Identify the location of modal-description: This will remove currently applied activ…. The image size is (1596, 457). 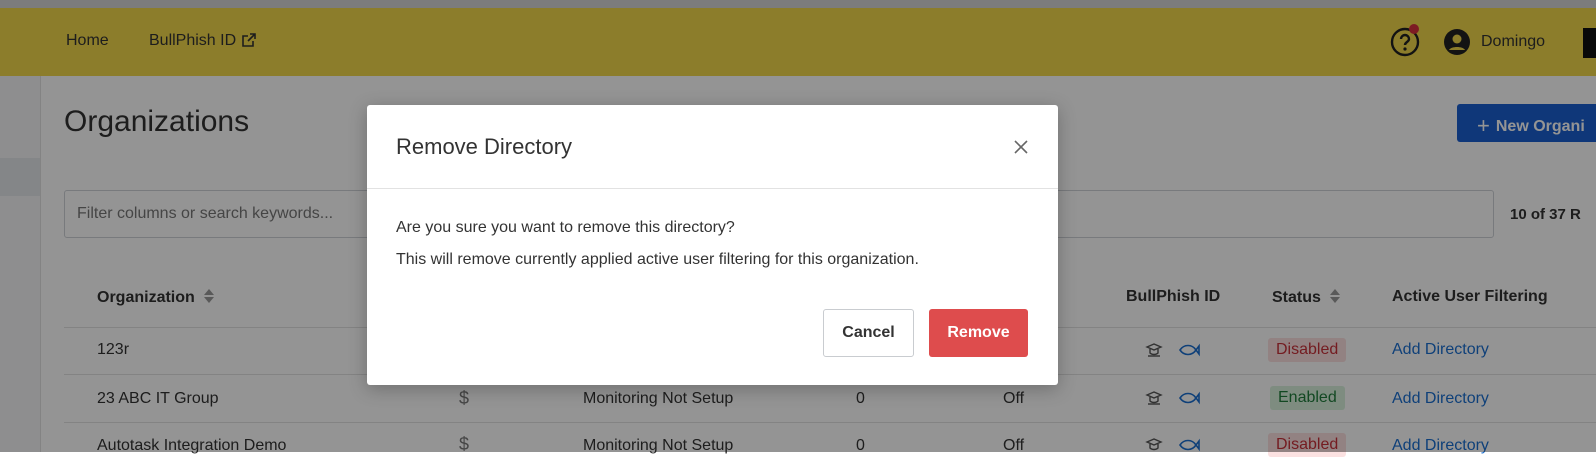
(657, 259).